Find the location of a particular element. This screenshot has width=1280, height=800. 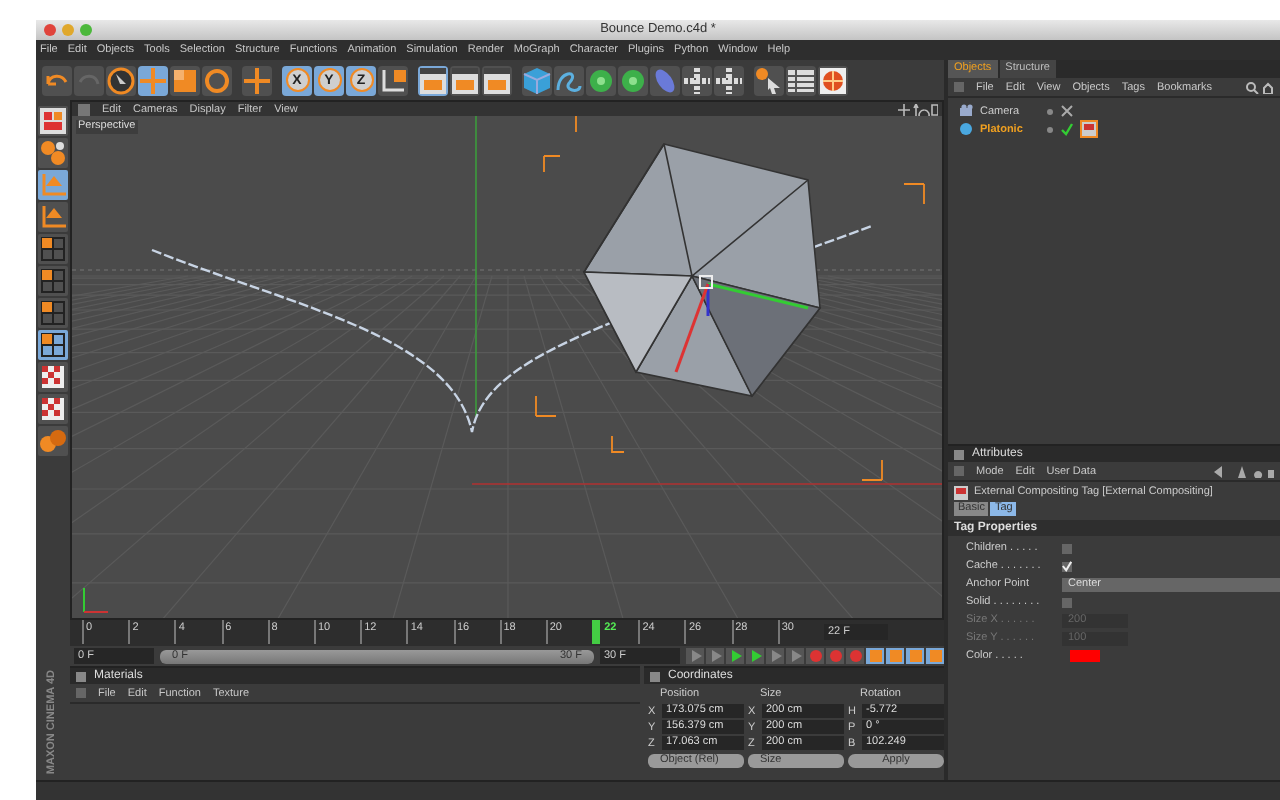

layout-grid-icon is located at coordinates (53, 121).